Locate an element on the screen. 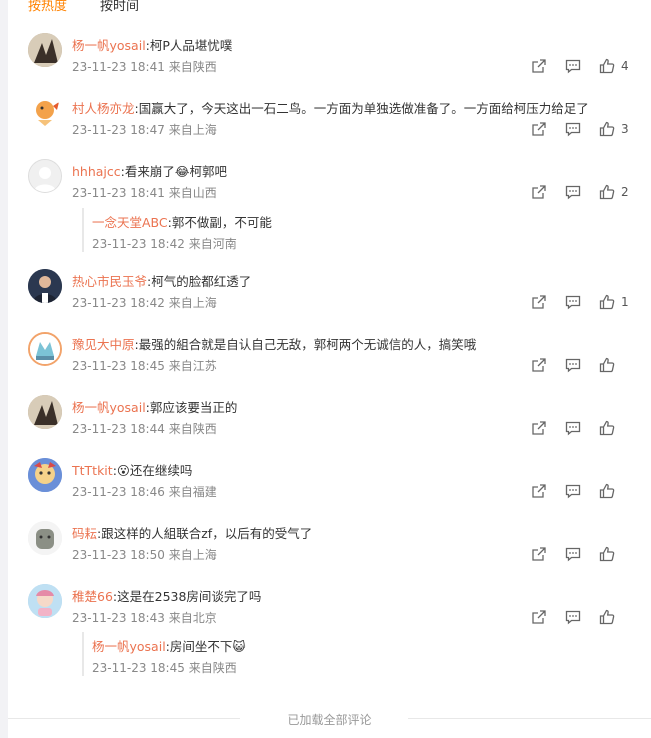 The image size is (651, 738). comment-meta: 23-11-23 18:50 来自上海 is located at coordinates (144, 554).